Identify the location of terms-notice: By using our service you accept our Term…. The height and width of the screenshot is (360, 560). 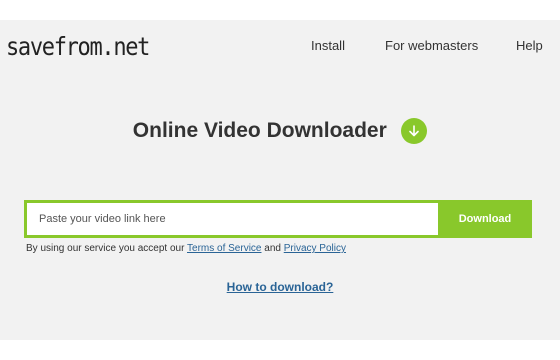
(186, 248).